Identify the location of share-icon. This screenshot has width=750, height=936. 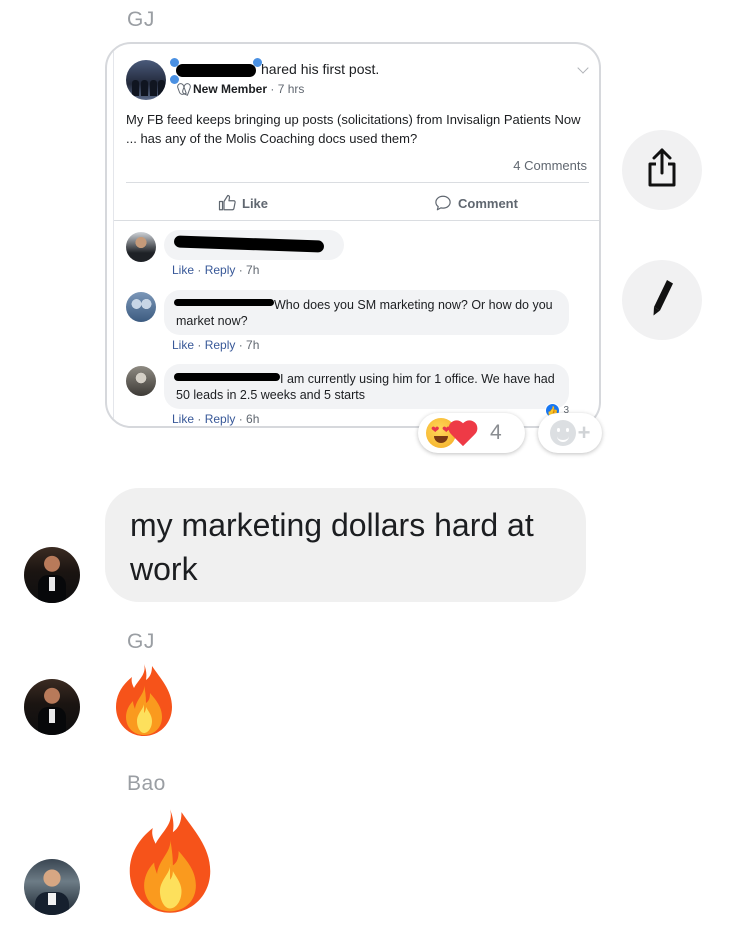
(662, 170).